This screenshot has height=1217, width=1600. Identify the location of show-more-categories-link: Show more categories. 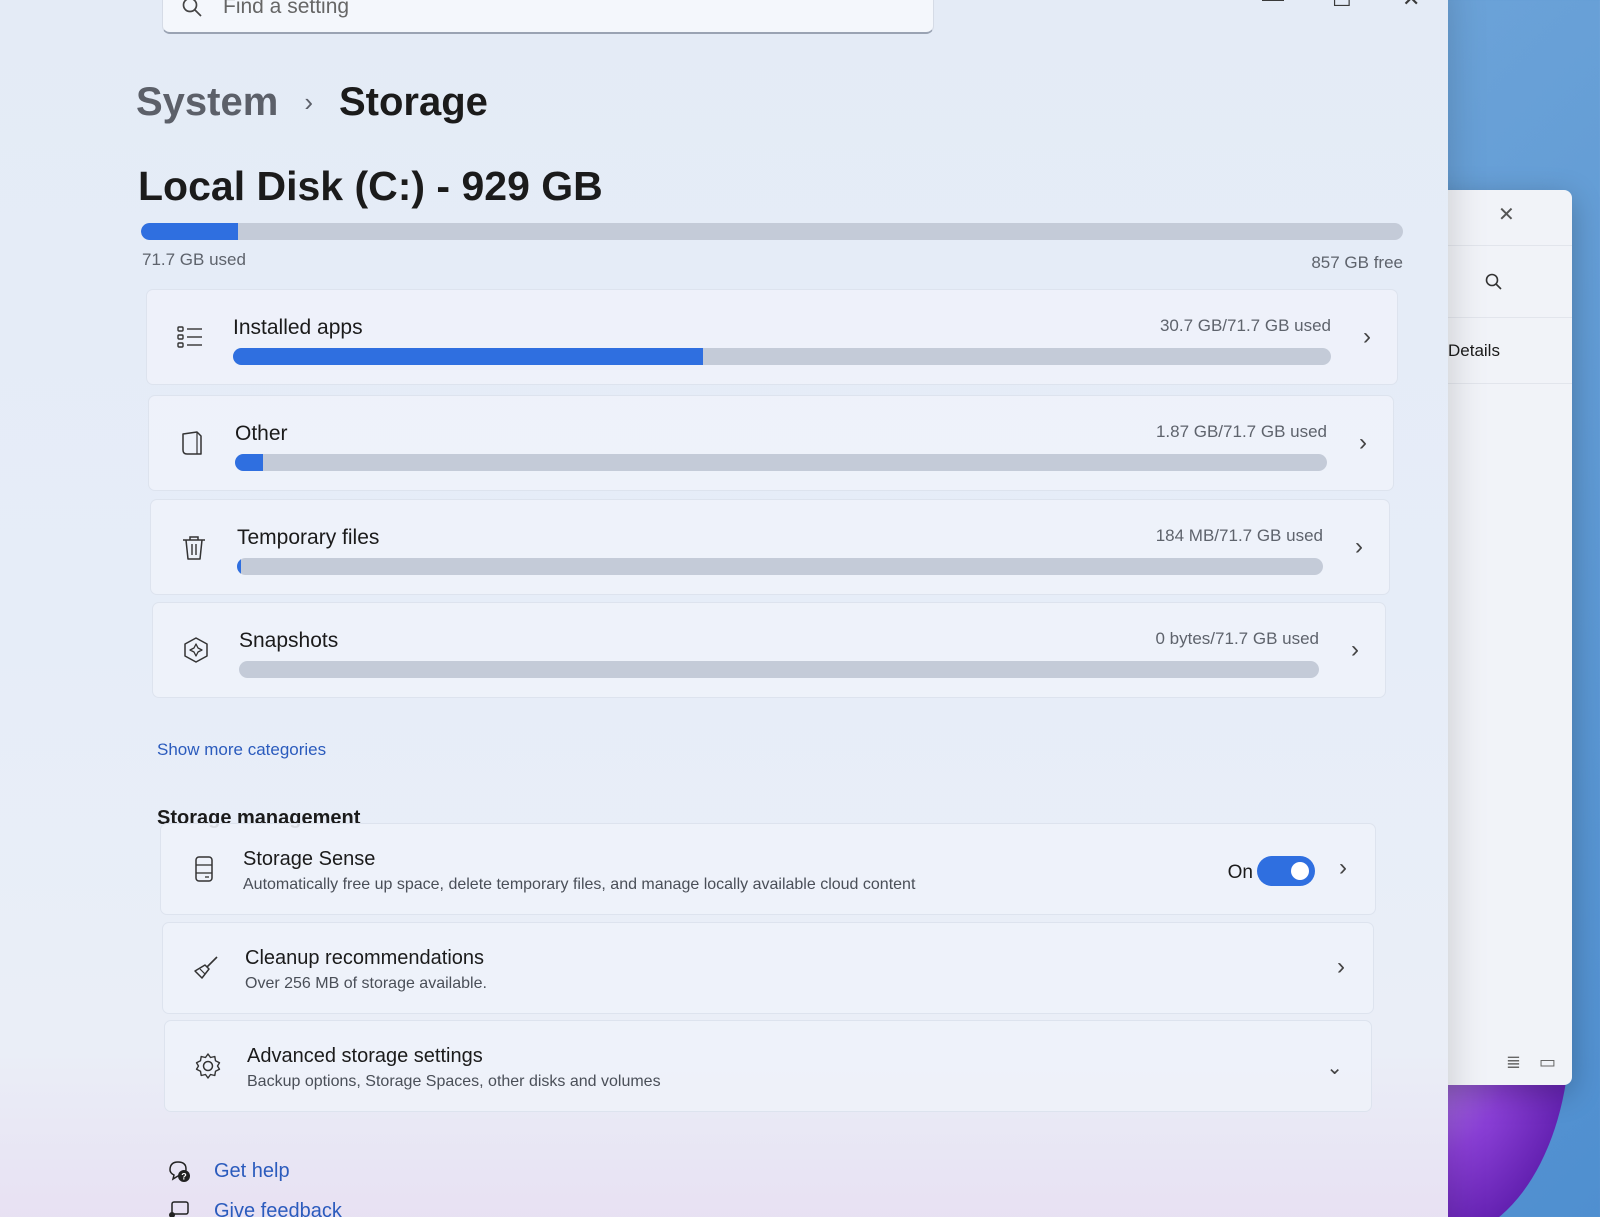
(241, 750).